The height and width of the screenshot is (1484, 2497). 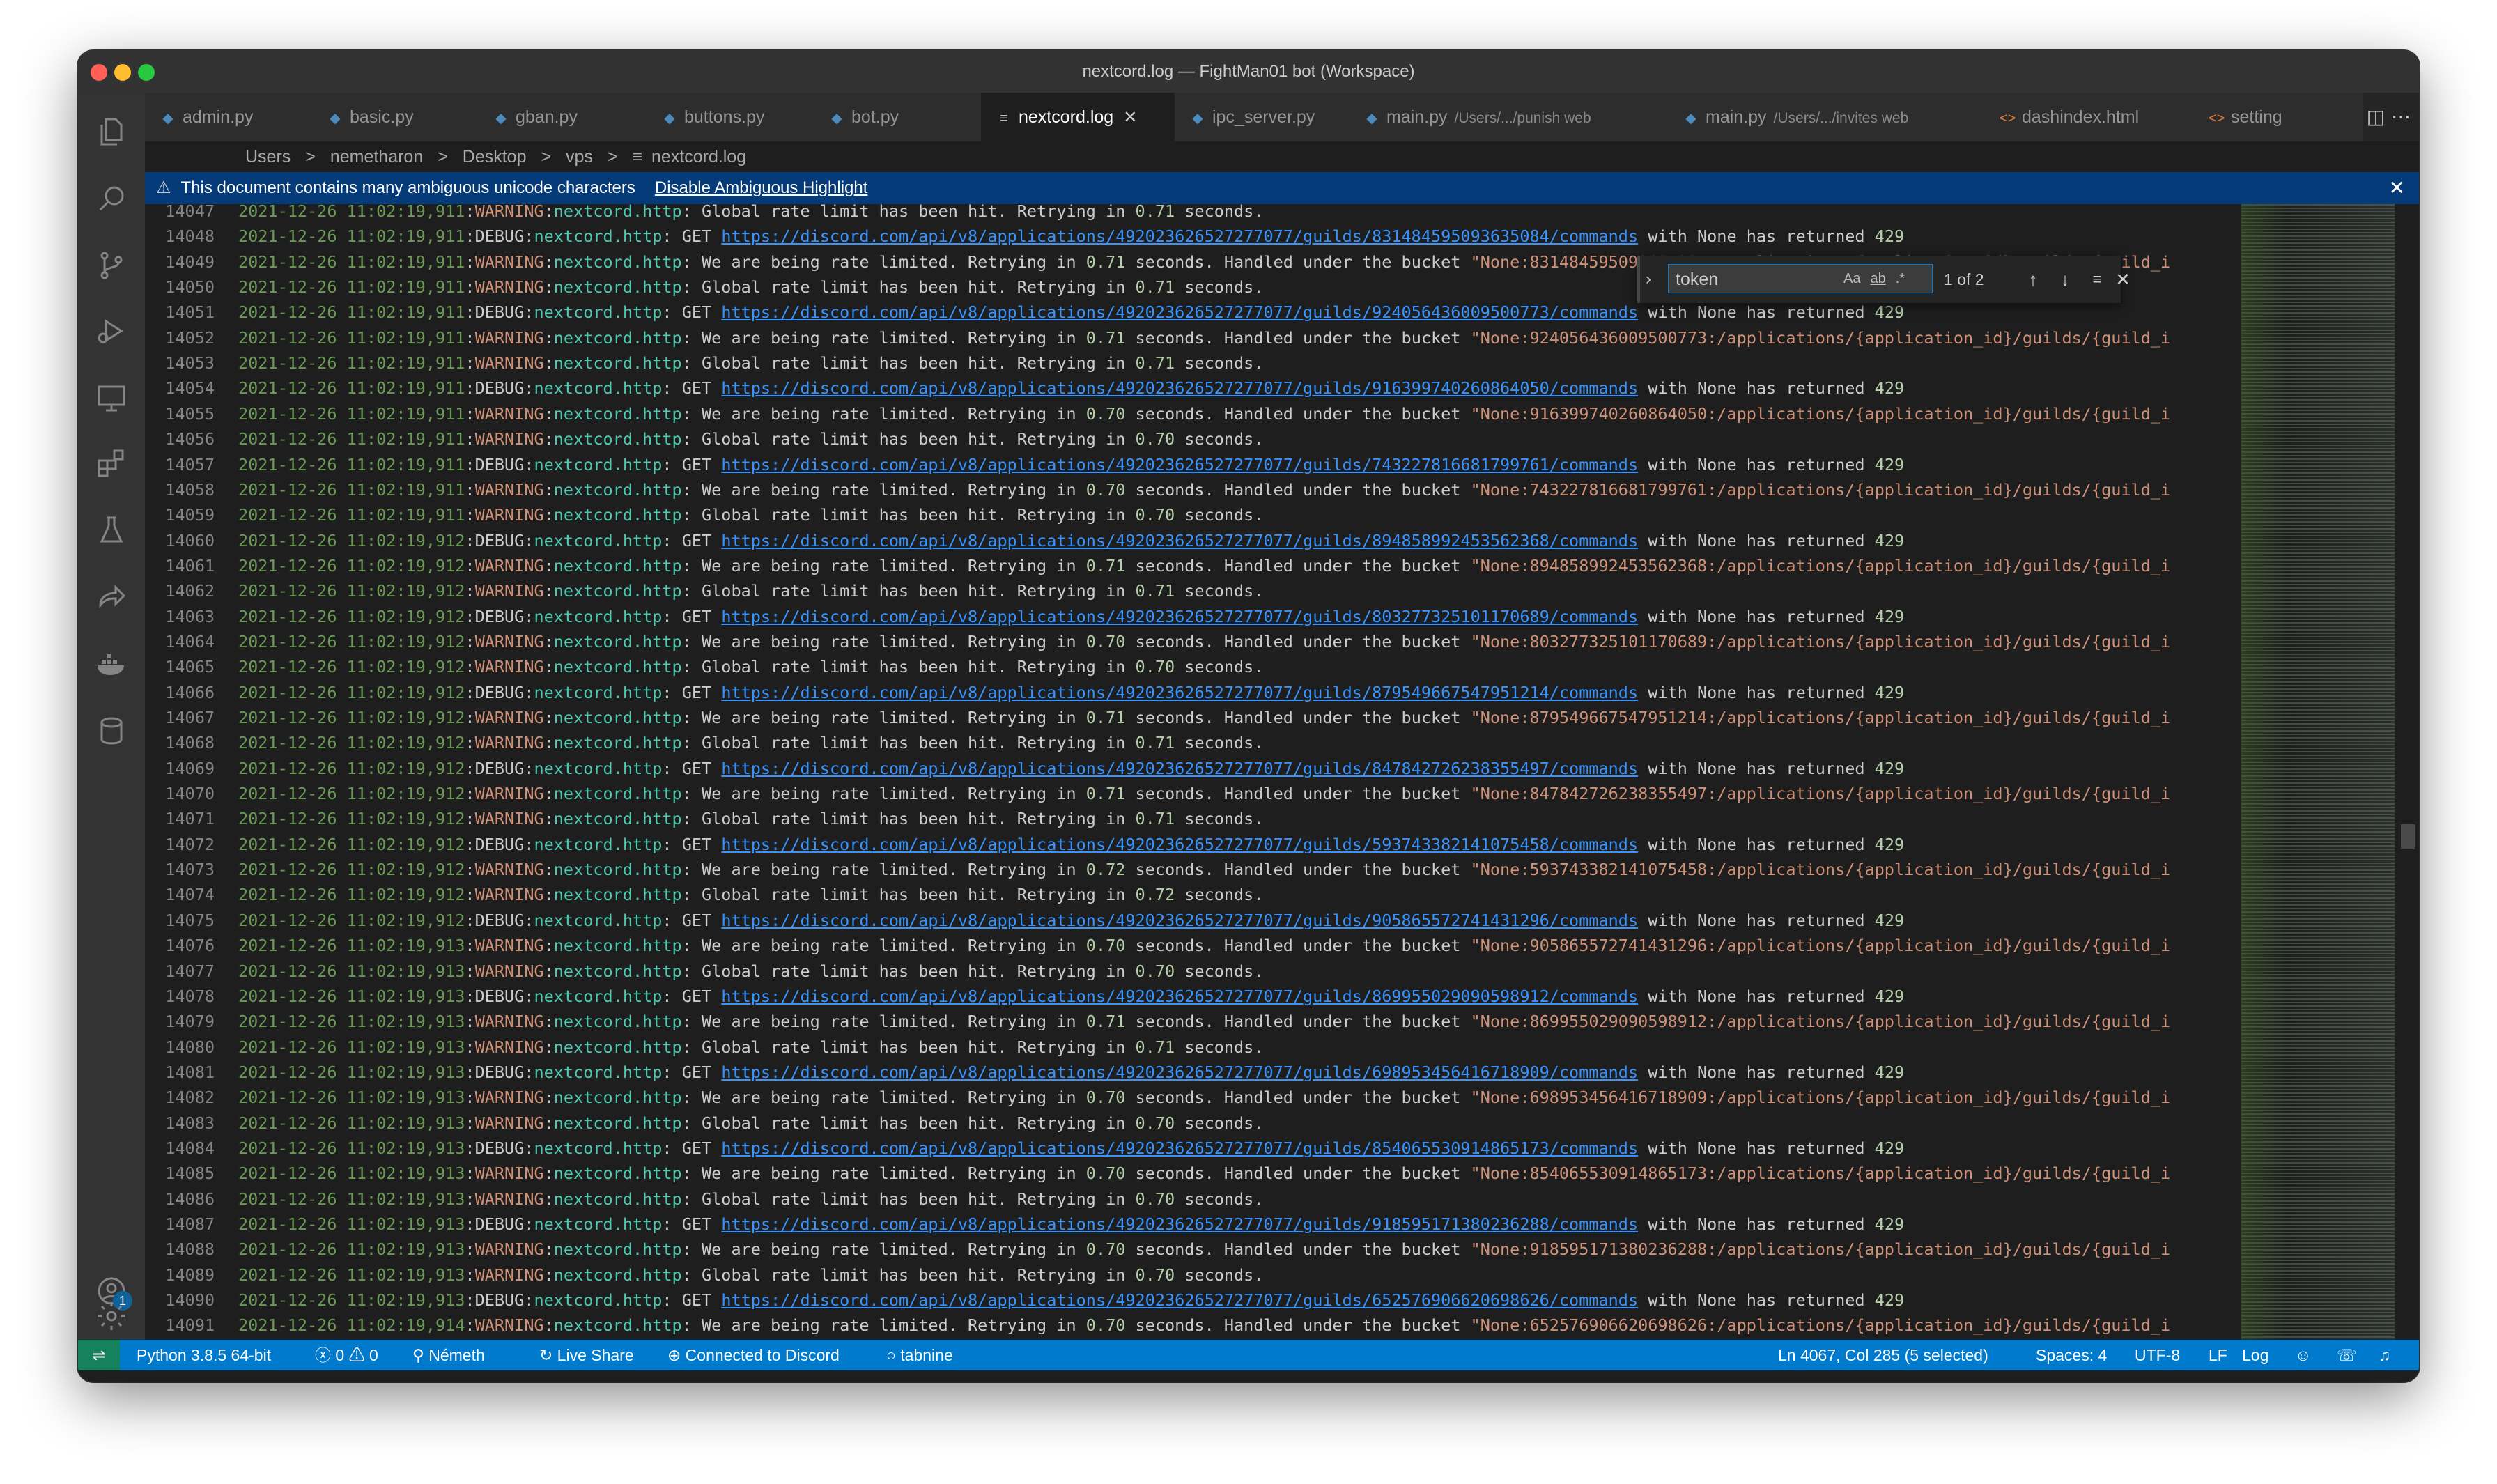 I want to click on notifications-bell-icon: ♫, so click(x=2384, y=1355).